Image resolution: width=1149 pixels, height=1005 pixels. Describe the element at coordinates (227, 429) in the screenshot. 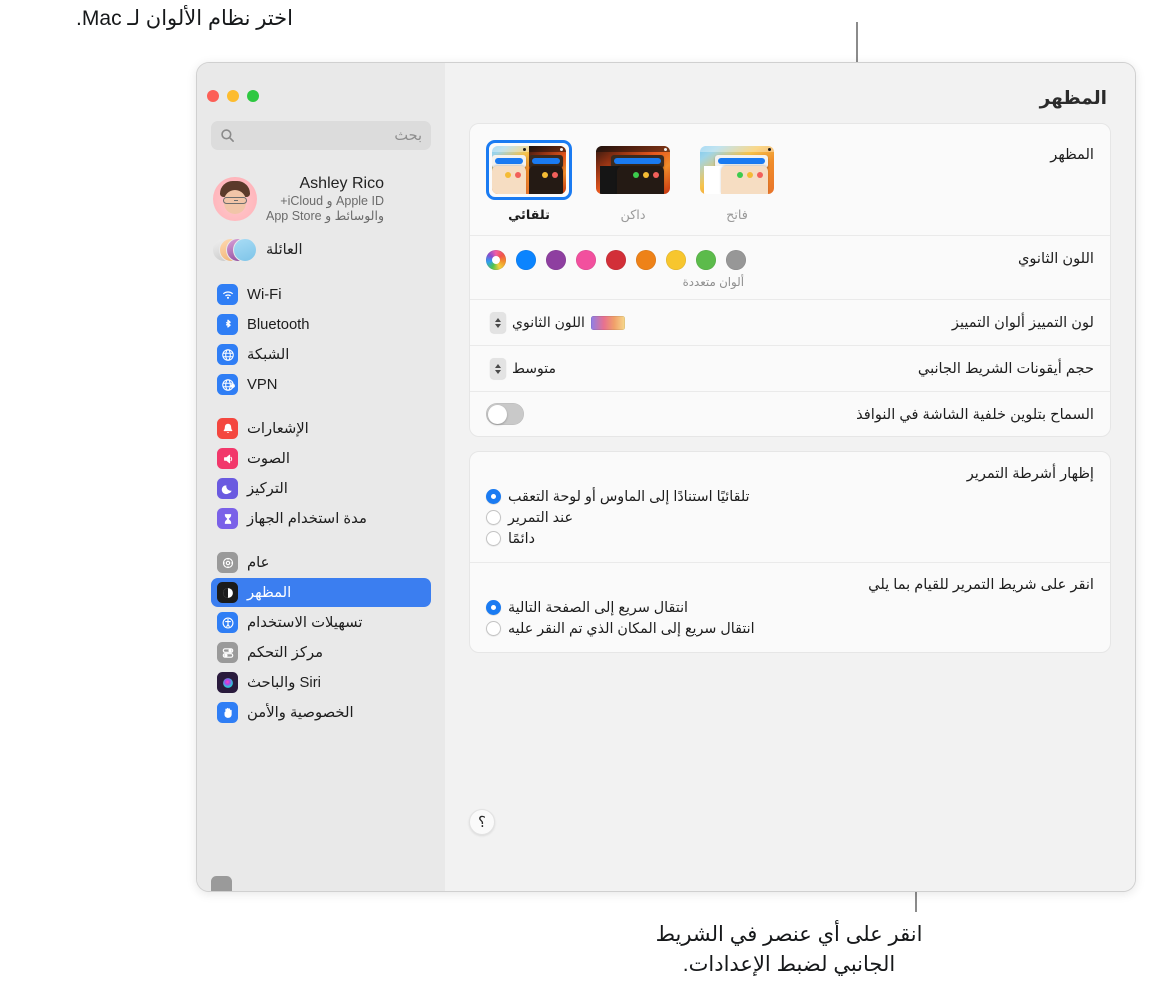

I see `bell-icon` at that location.